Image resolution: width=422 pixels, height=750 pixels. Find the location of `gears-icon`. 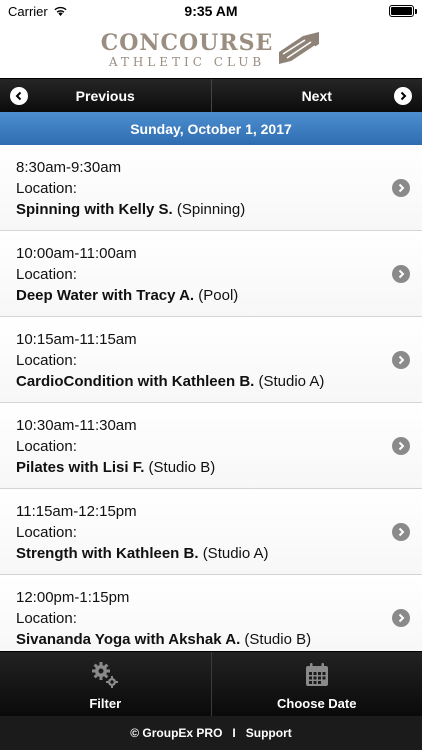

gears-icon is located at coordinates (105, 675).